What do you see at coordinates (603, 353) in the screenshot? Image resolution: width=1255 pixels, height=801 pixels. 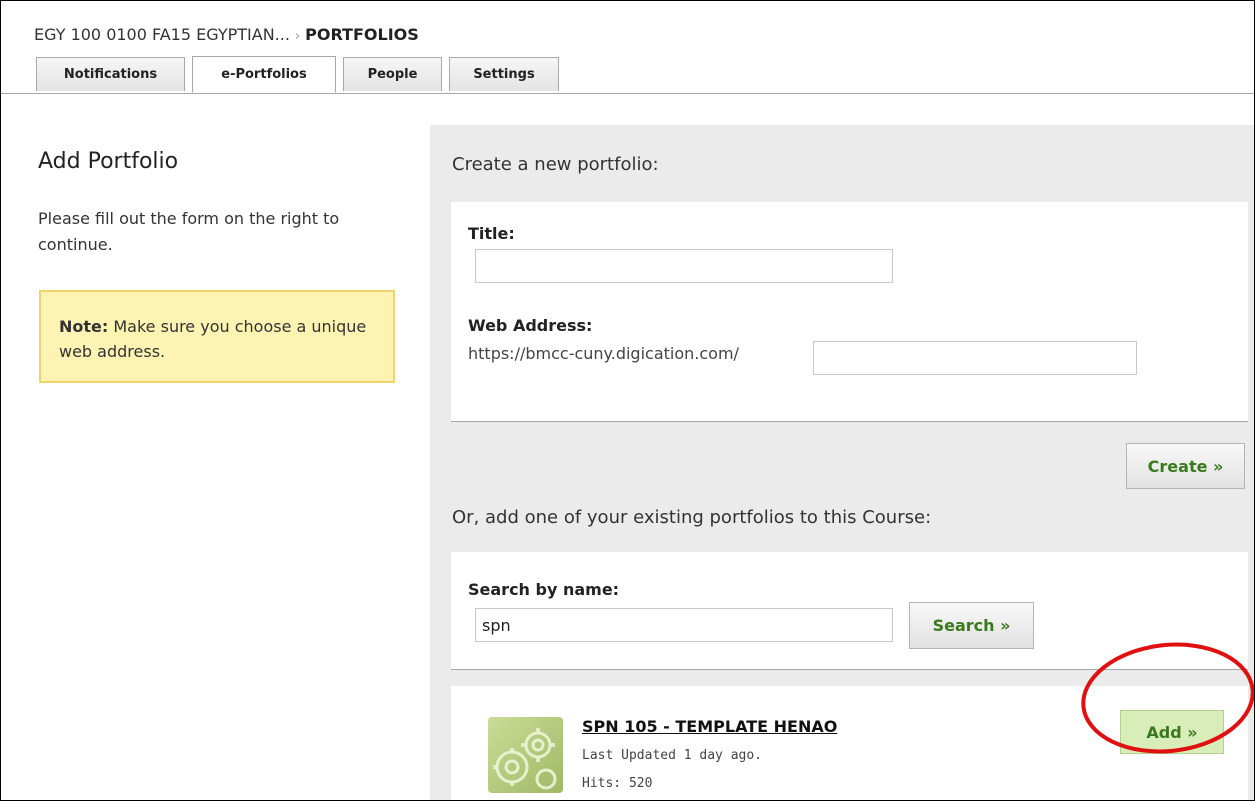 I see `web-address-prefix: https://bmcc-cuny.digication.com/` at bounding box center [603, 353].